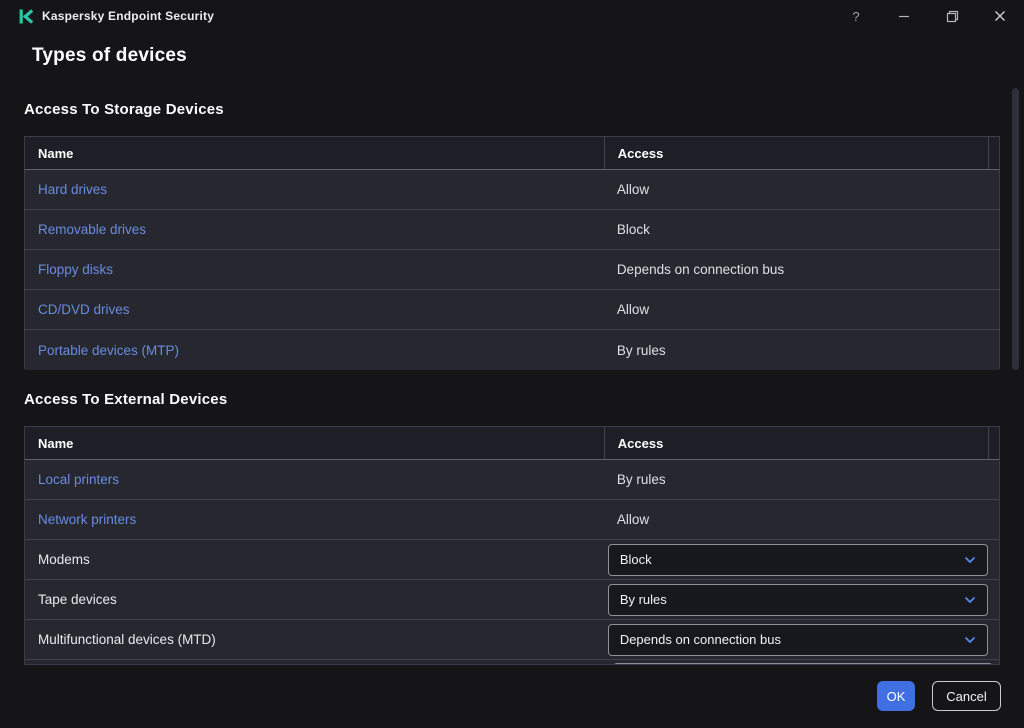  I want to click on device-link-removable-drives: Removable drives, so click(92, 229).